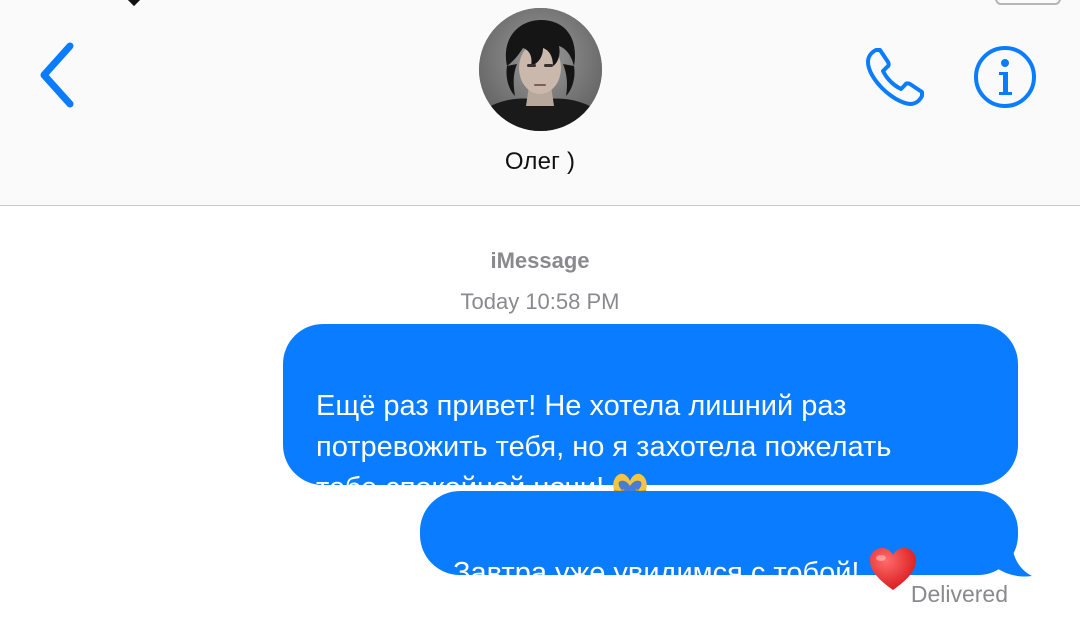  Describe the element at coordinates (540, 162) in the screenshot. I see `contact-name: Олег )` at that location.